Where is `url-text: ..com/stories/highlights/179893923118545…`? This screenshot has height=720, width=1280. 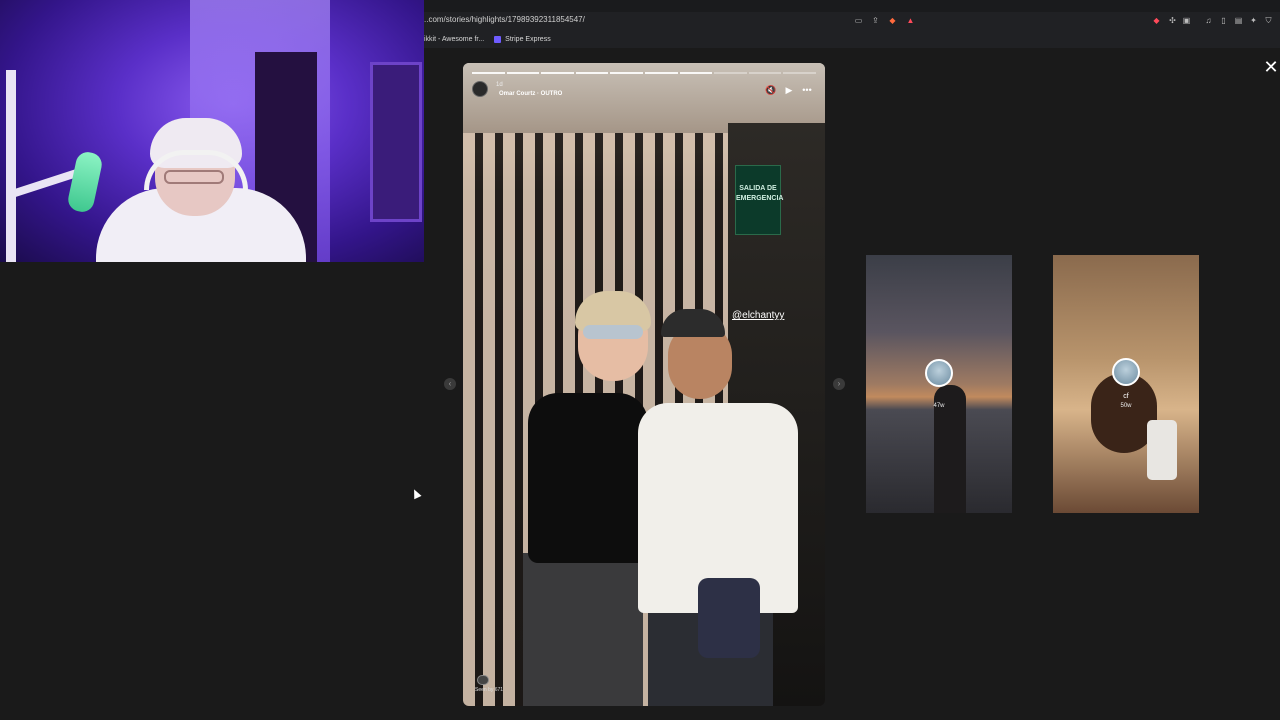 url-text: ..com/stories/highlights/179893923118545… is located at coordinates (504, 19).